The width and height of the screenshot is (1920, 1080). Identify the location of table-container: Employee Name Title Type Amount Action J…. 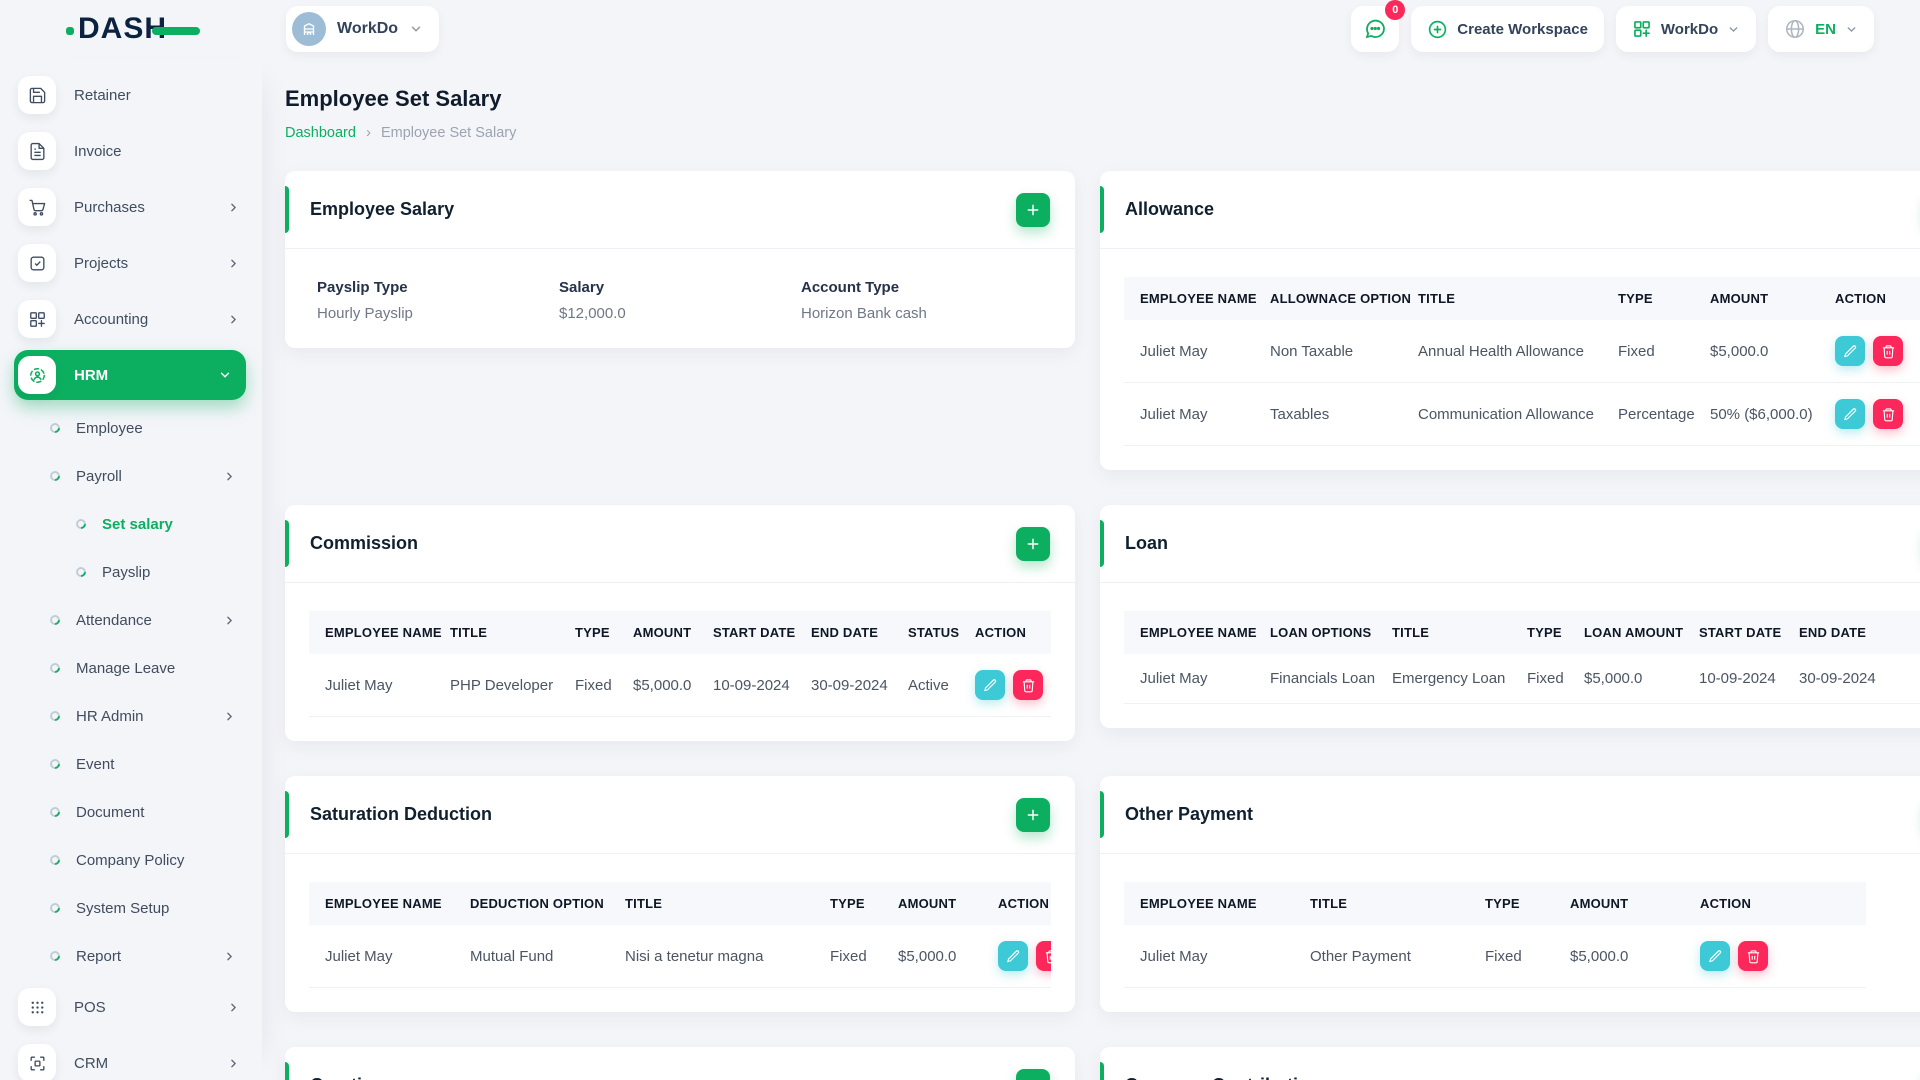
(1522, 935).